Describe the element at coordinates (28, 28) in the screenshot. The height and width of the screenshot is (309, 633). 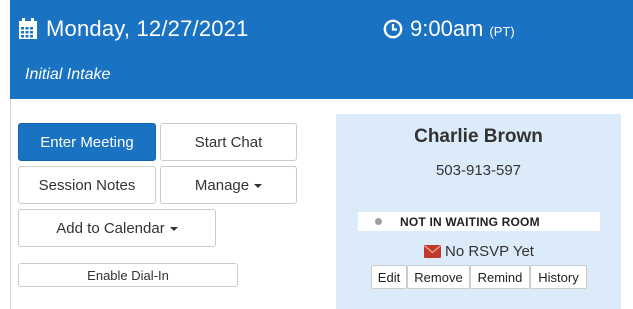
I see `calendar-icon` at that location.